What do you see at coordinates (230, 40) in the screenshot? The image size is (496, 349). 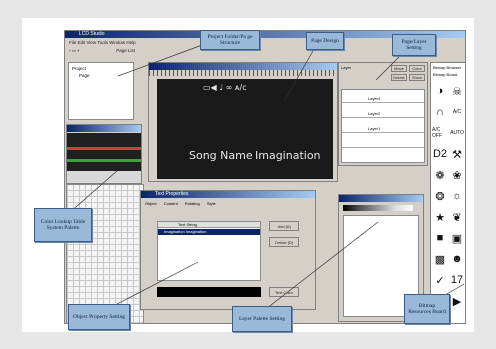 I see `callout-project-folder: Project Folder/Pa ge Structure` at bounding box center [230, 40].